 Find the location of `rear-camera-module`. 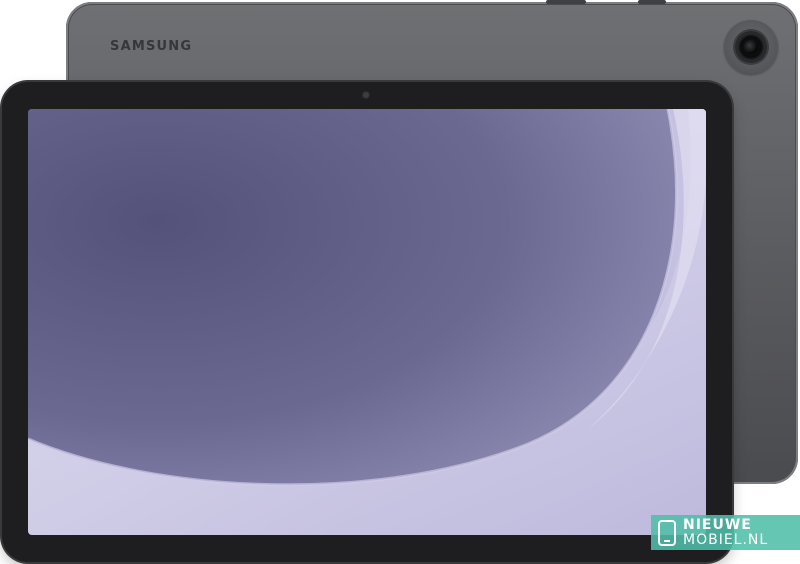

rear-camera-module is located at coordinates (751, 47).